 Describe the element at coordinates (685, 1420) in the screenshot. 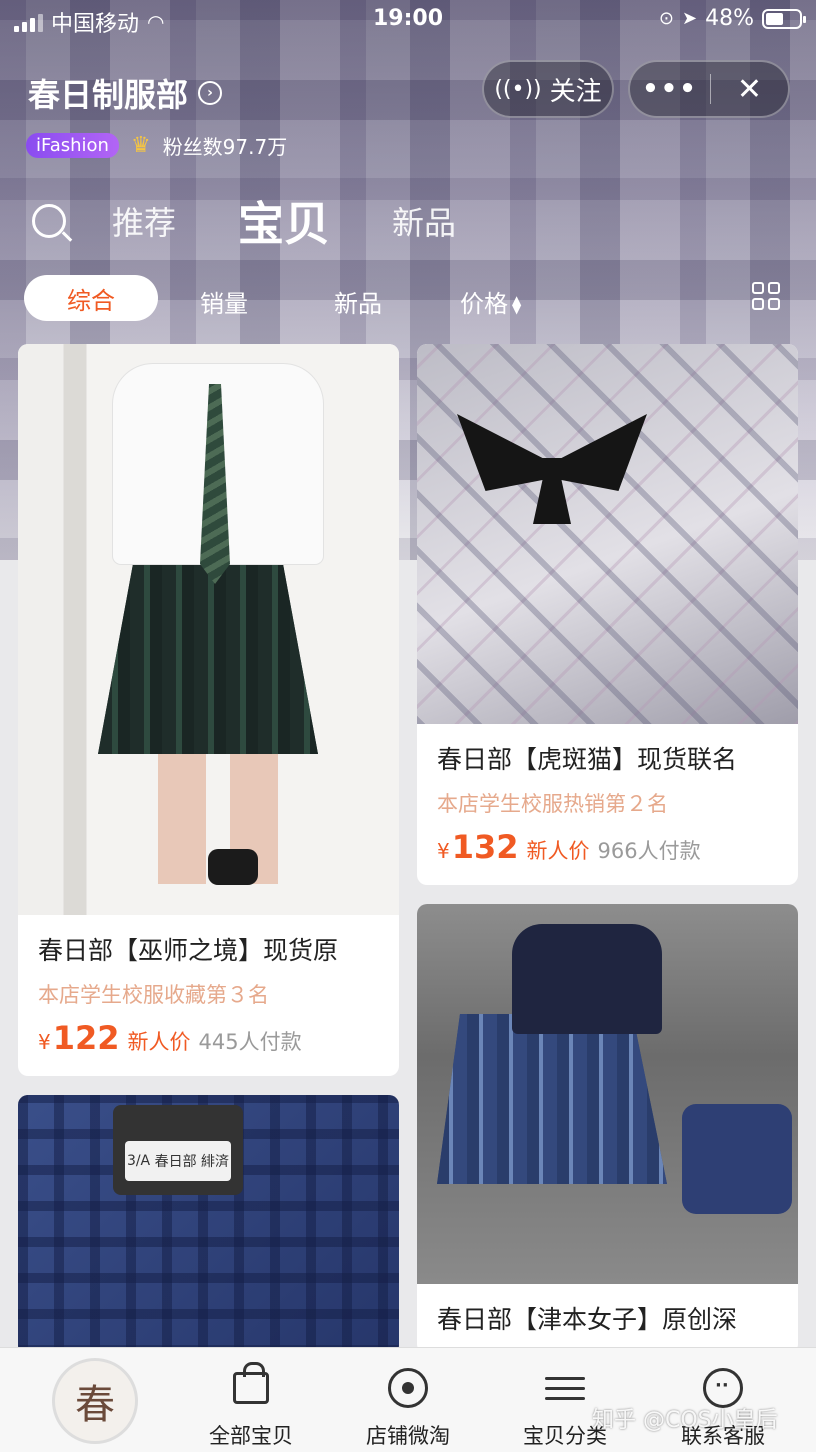

I see `watermark: 知乎 @COS小皇后` at that location.